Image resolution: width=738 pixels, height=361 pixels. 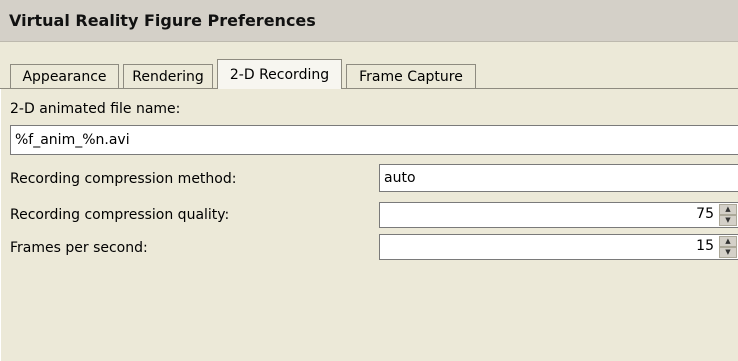 I want to click on fps-value: 15, so click(x=705, y=246).